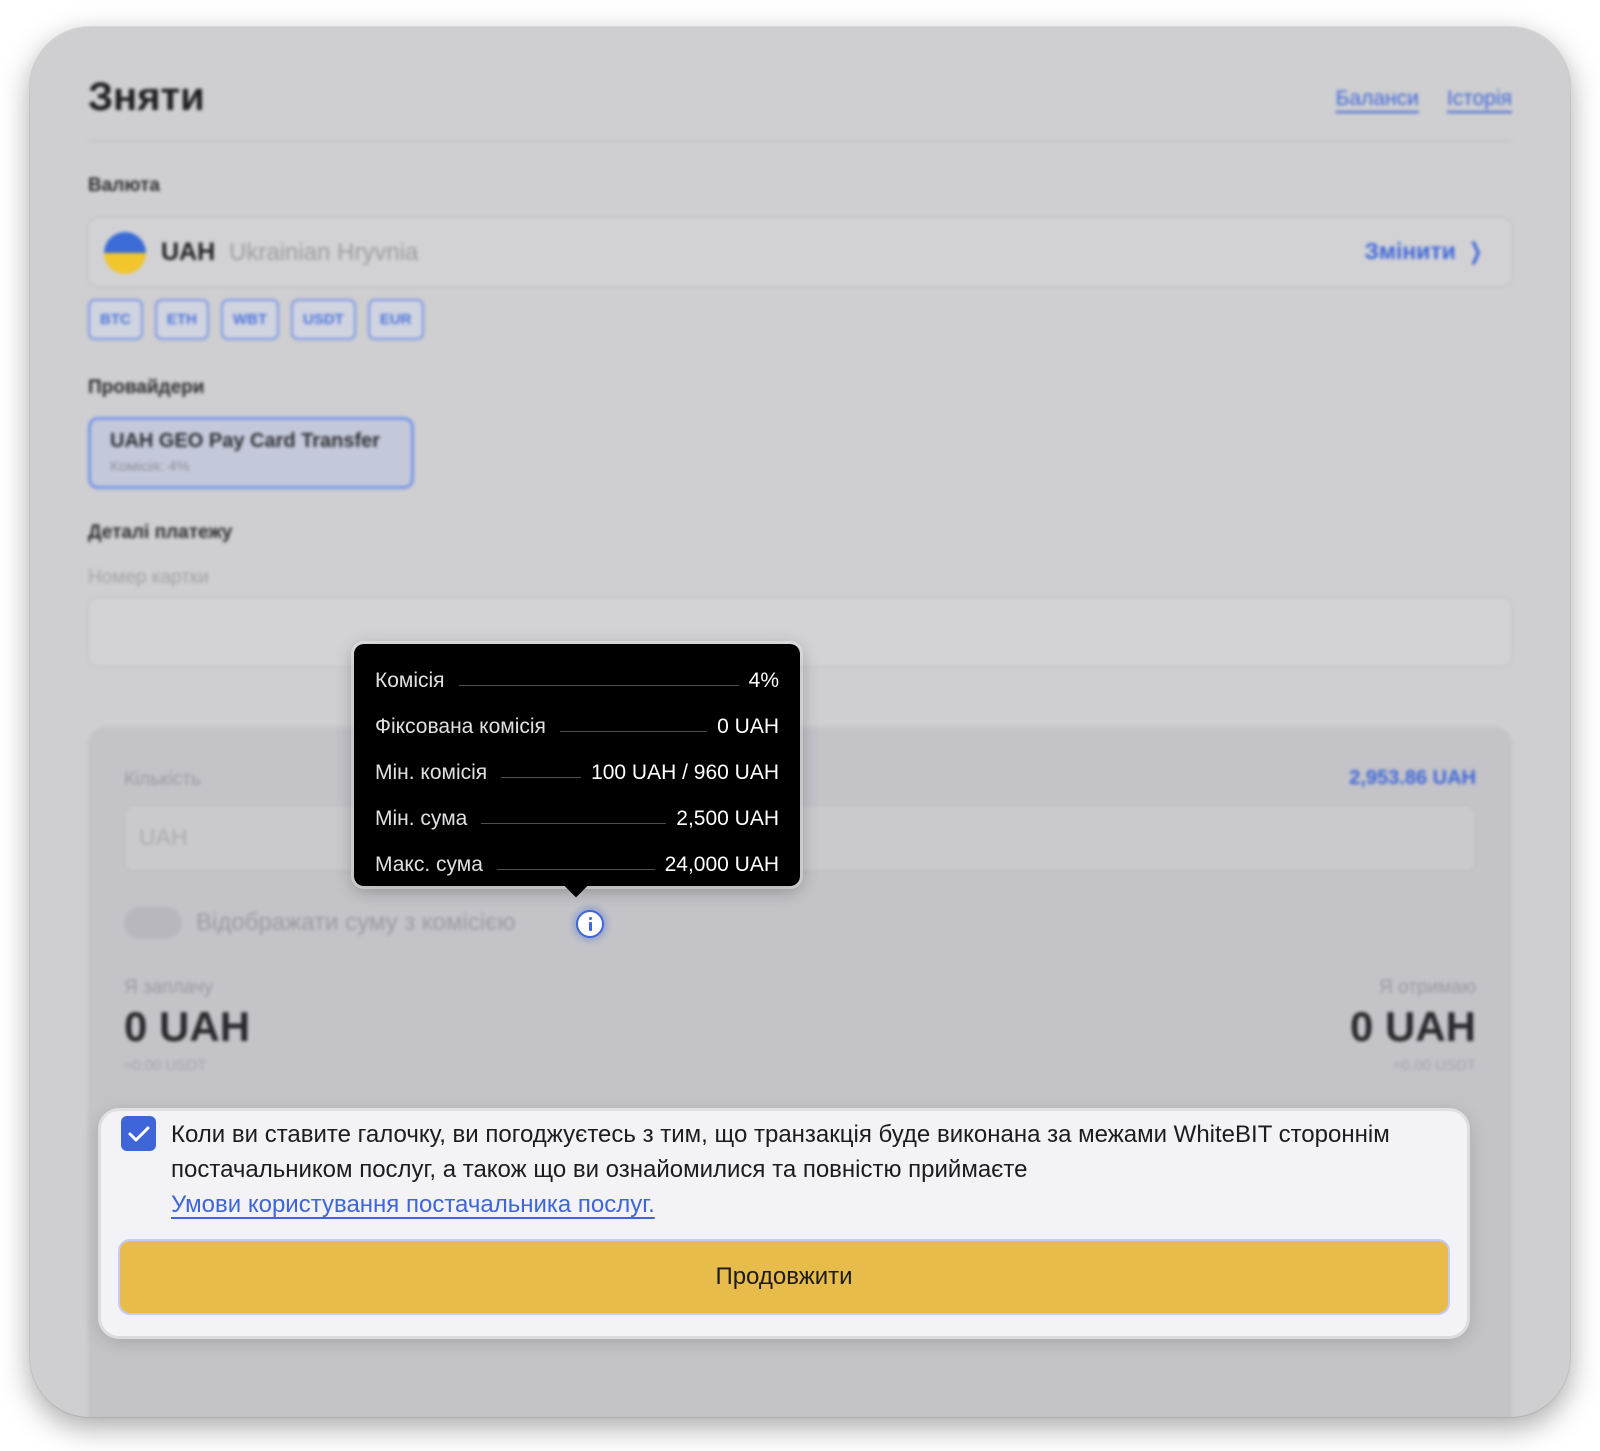 The width and height of the screenshot is (1600, 1451). What do you see at coordinates (153, 923) in the screenshot?
I see `show-with-fee-toggle` at bounding box center [153, 923].